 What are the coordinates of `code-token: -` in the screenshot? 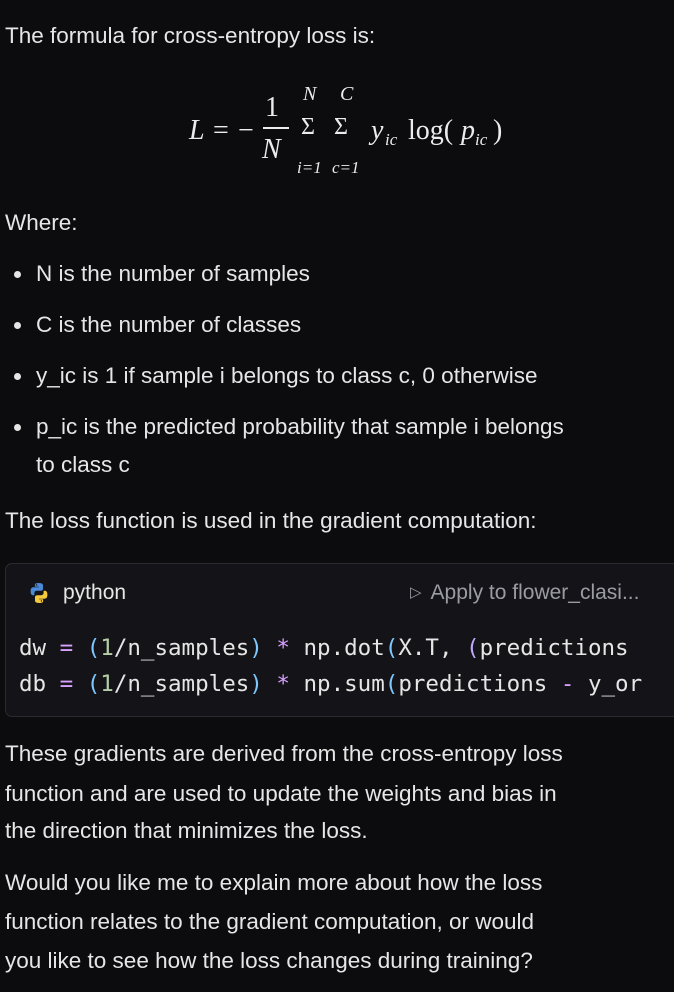 It's located at (567, 684).